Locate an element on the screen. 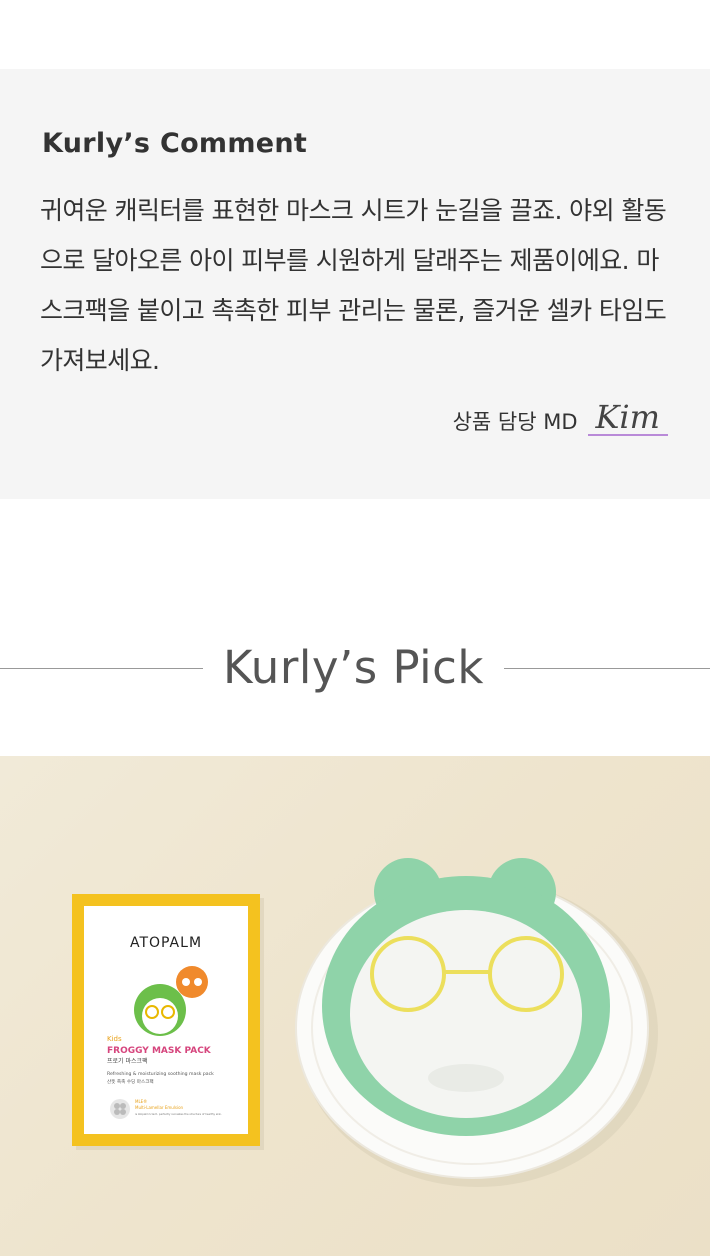 This screenshot has width=710, height=1256. package-mle: MLE® is located at coordinates (141, 1101).